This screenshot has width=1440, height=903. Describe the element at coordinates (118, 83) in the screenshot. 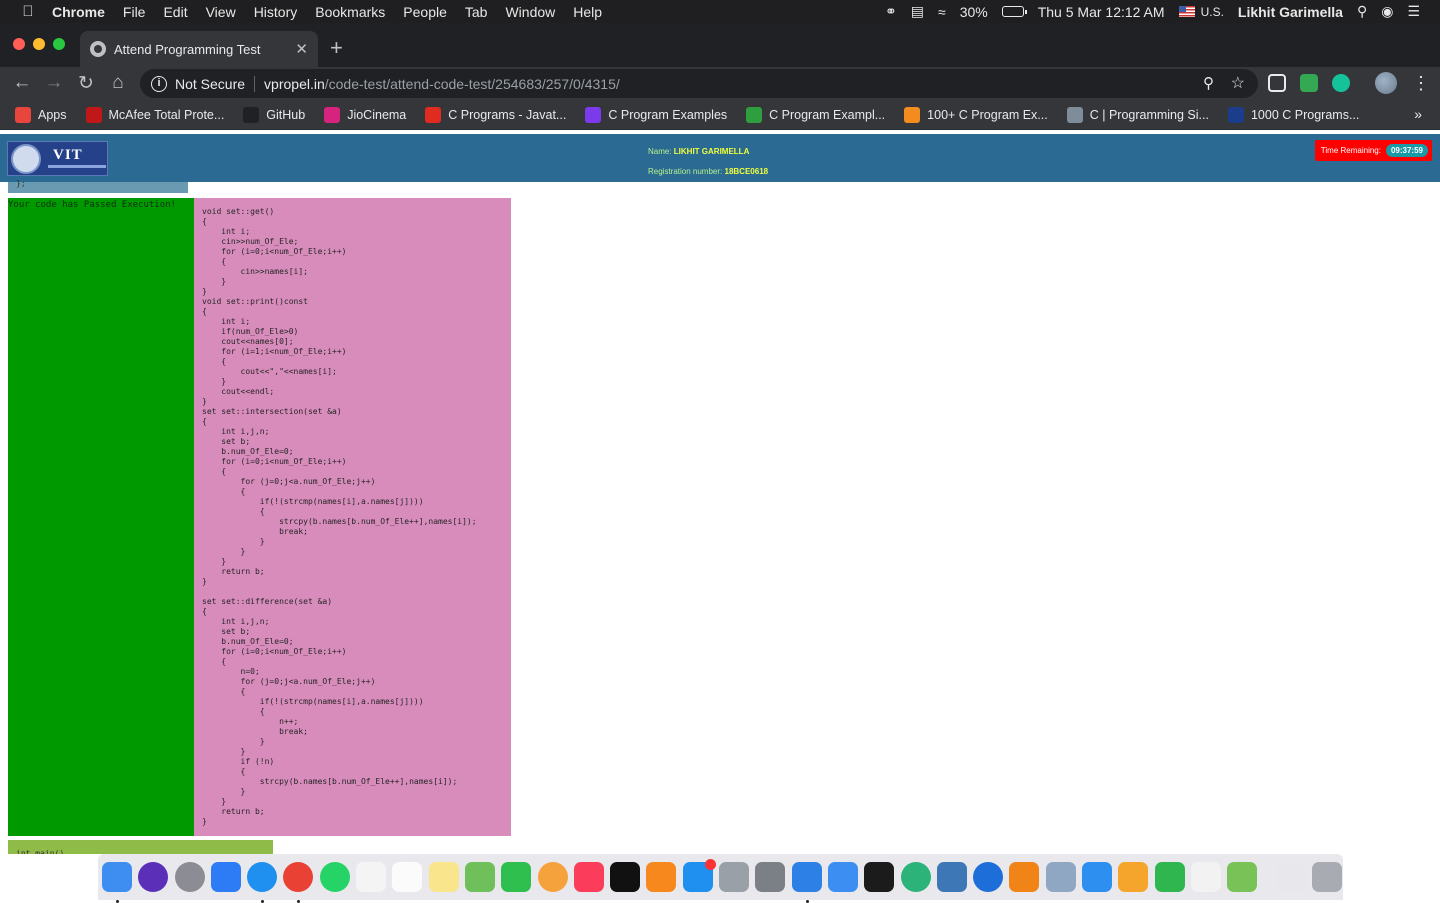

I see `home-icon: ⌂` at that location.